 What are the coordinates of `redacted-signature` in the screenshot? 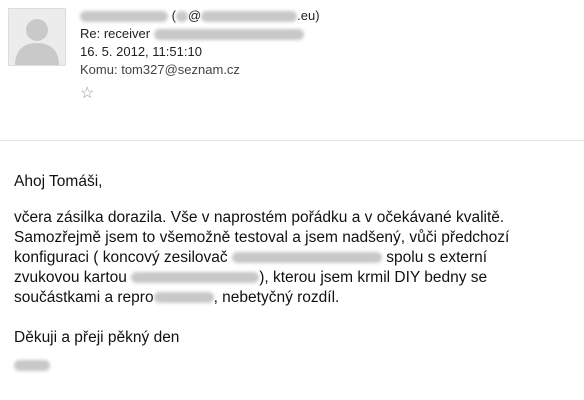 It's located at (32, 366).